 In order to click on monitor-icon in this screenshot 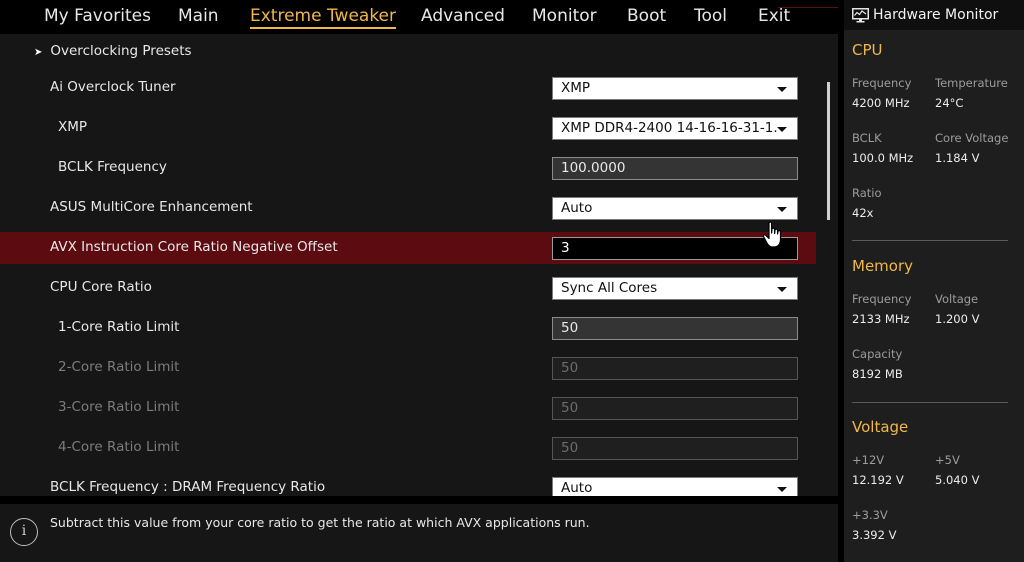, I will do `click(860, 15)`.